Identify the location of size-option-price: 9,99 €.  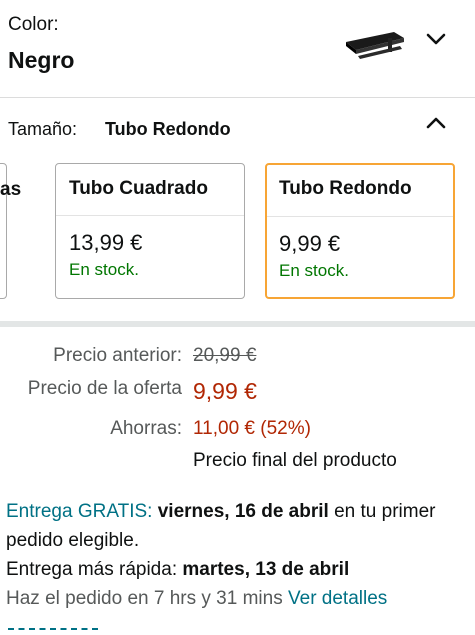
(310, 243).